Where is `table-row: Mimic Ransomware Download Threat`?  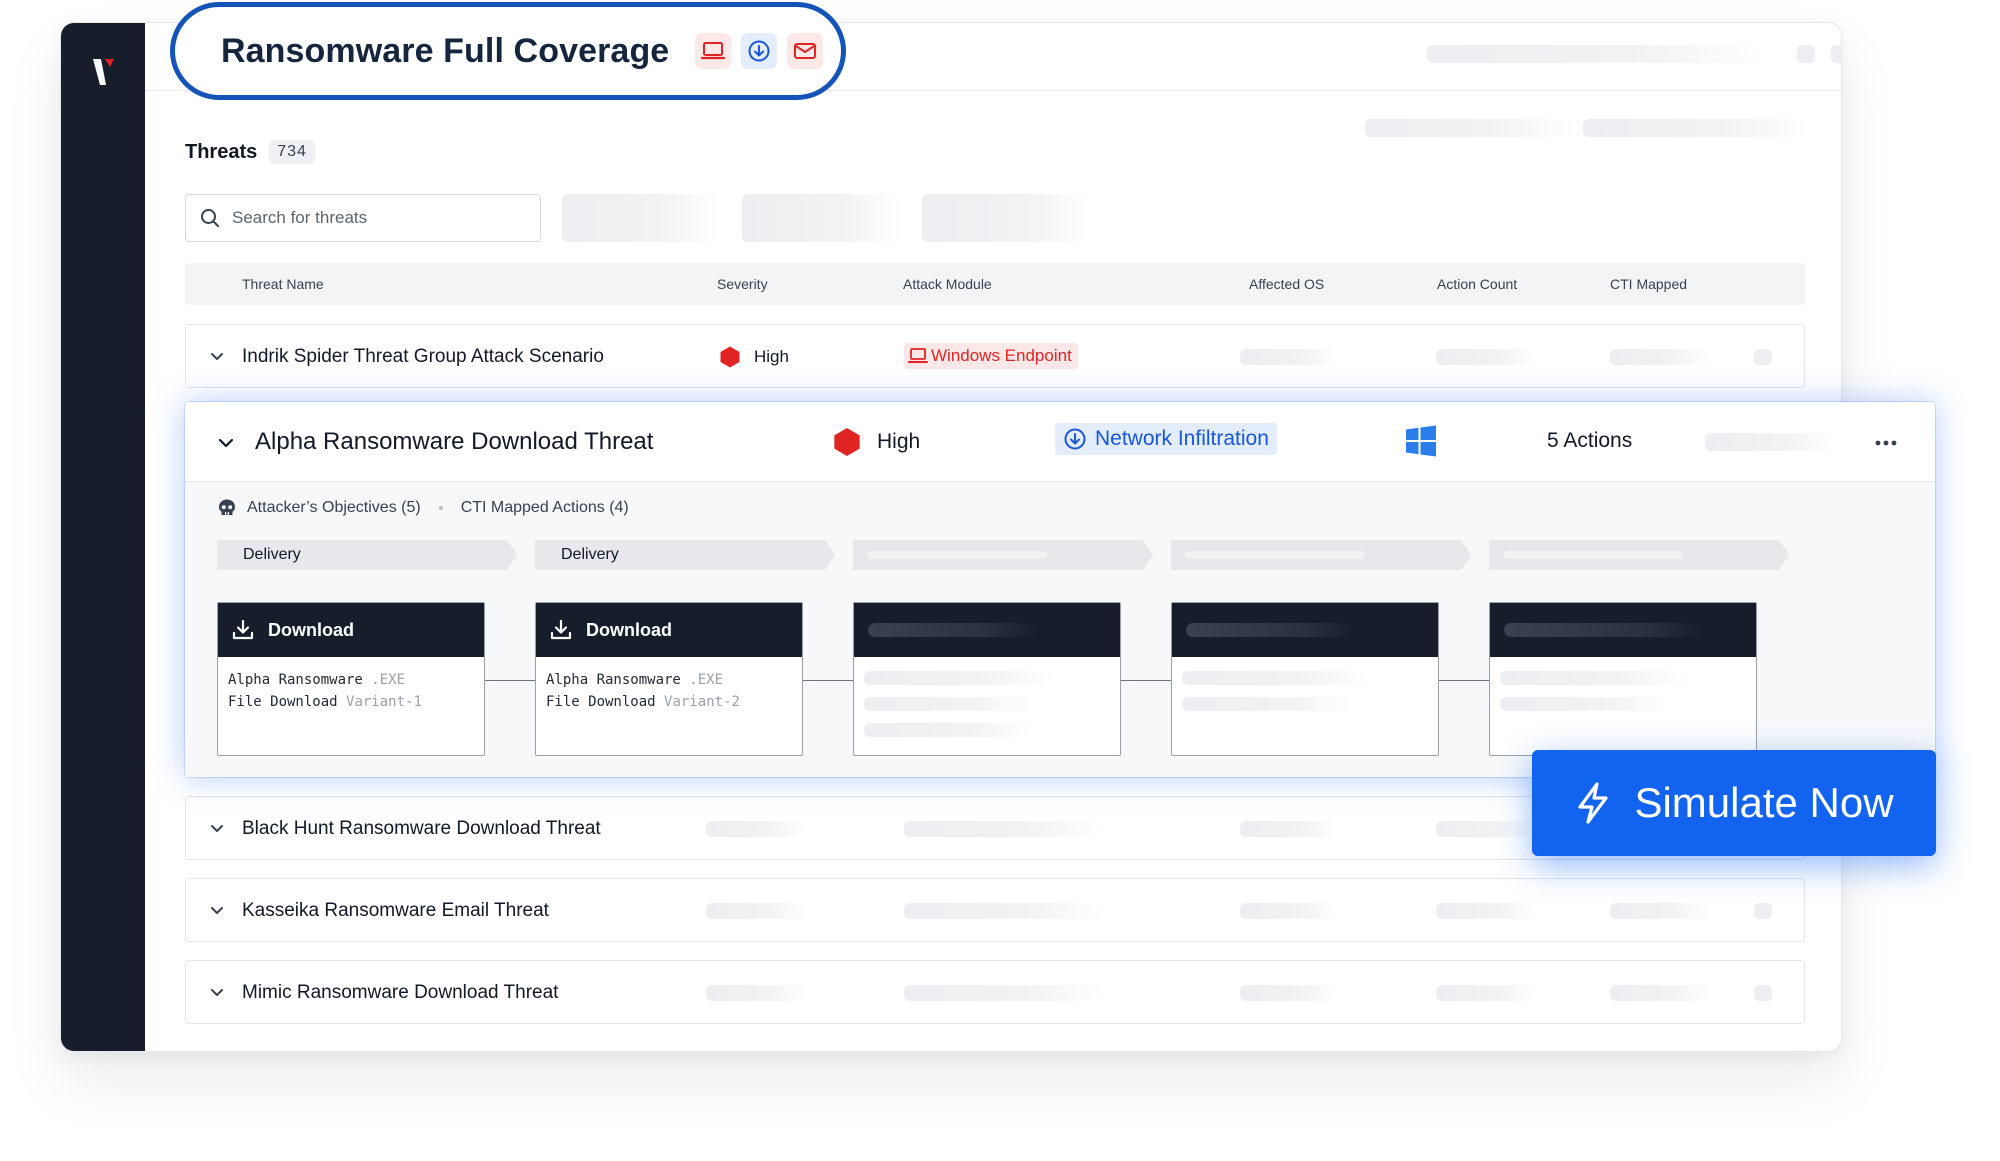 table-row: Mimic Ransomware Download Threat is located at coordinates (995, 992).